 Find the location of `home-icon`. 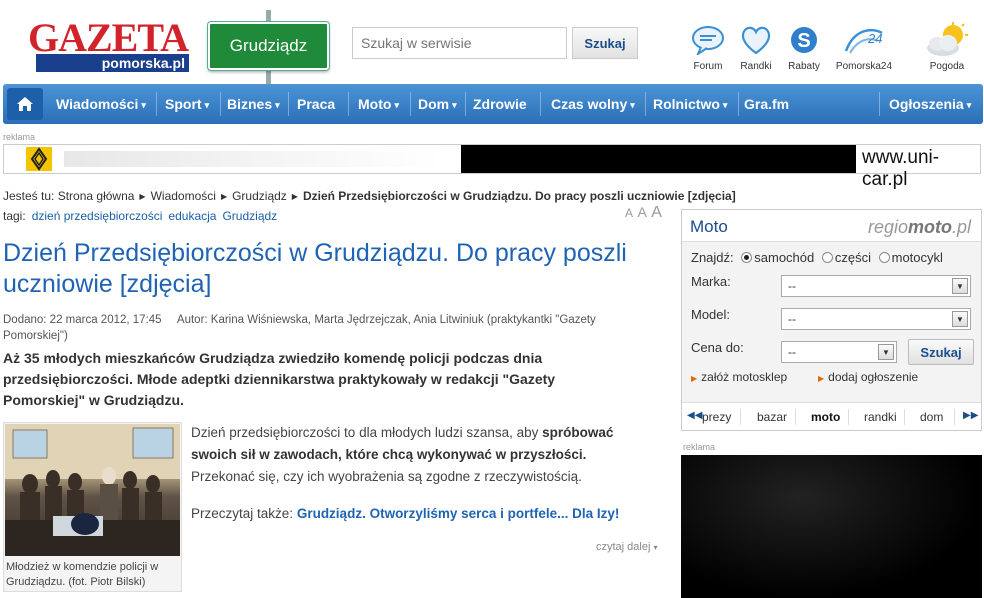

home-icon is located at coordinates (25, 104).